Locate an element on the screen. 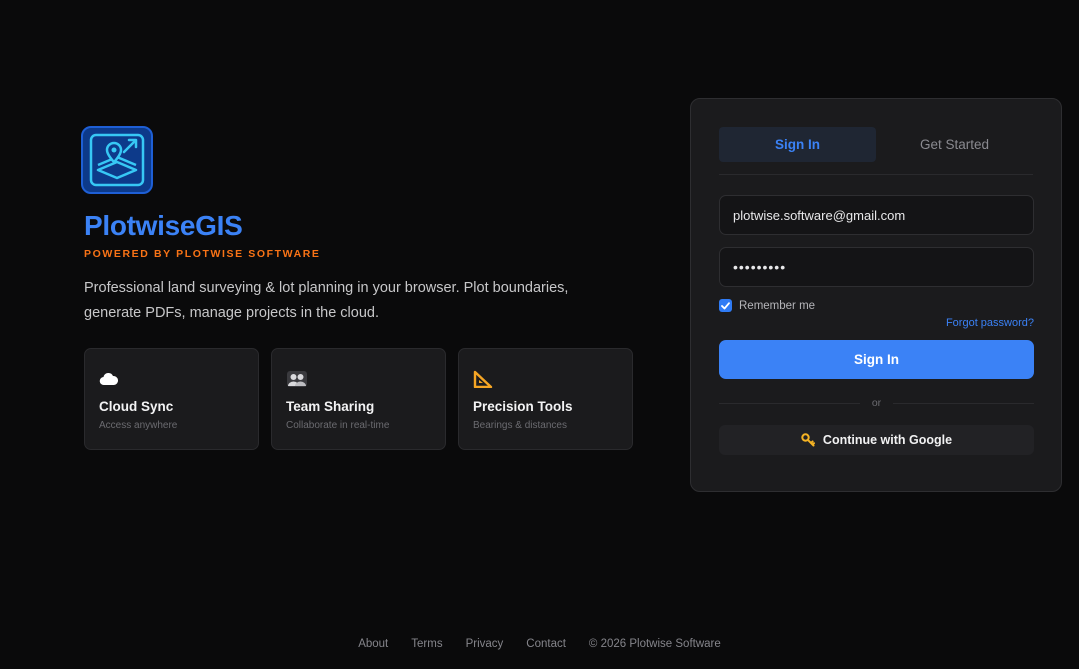 This screenshot has height=669, width=1079. footer-link-privacy: Privacy is located at coordinates (485, 644).